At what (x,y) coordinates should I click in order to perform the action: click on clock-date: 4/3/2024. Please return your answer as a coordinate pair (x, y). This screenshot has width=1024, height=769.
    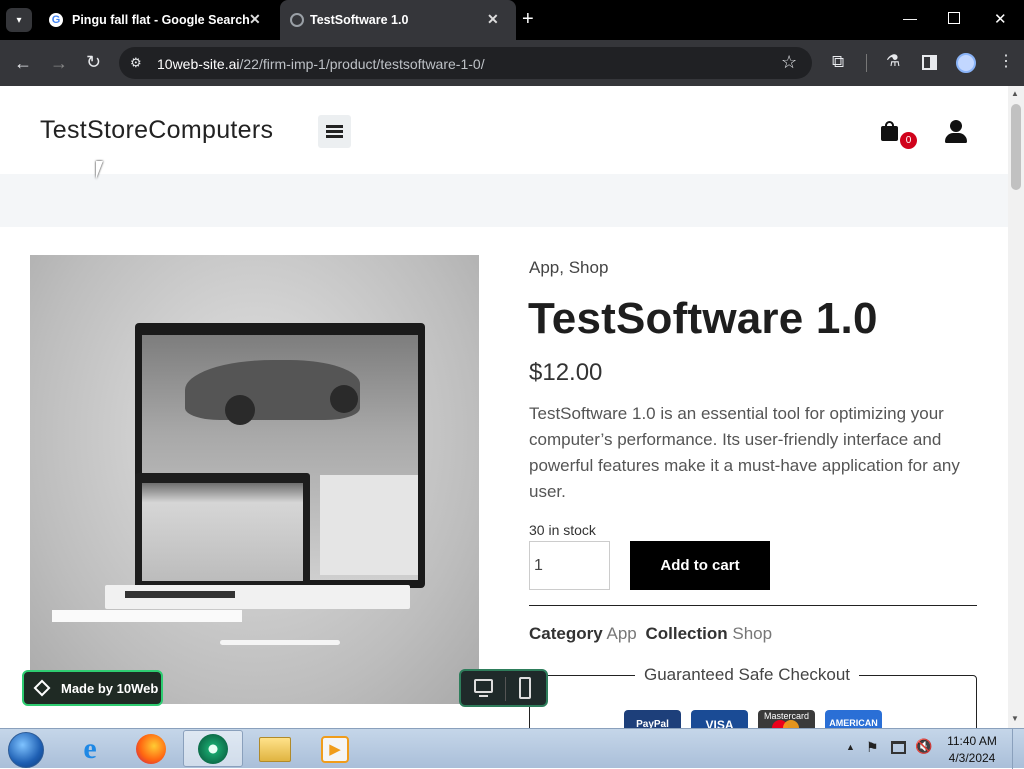
    Looking at the image, I should click on (972, 758).